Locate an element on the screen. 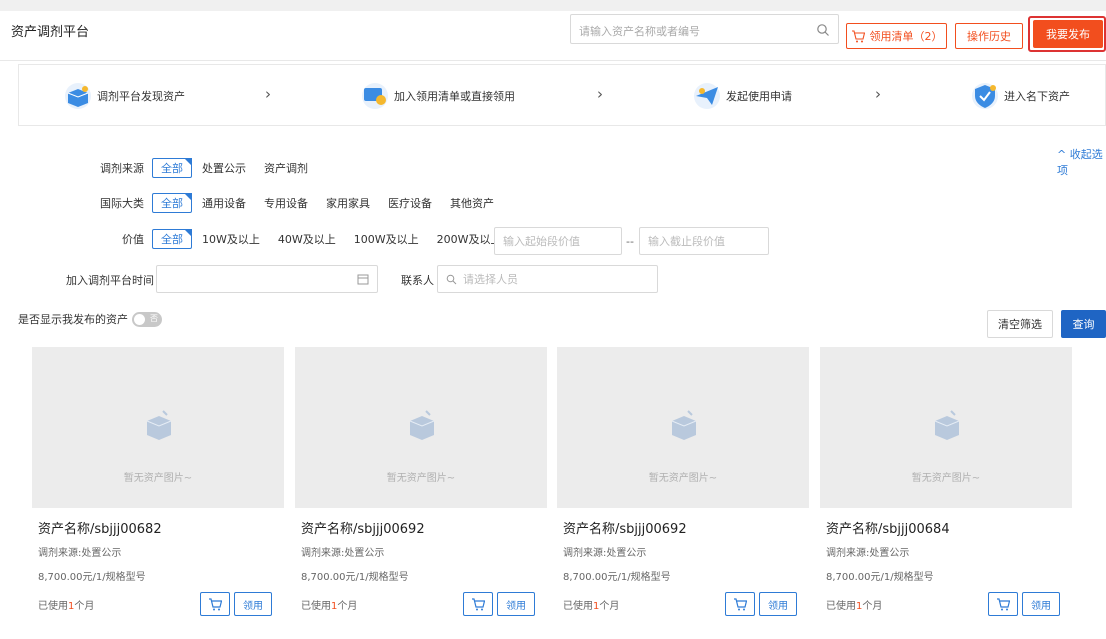  show-mine-label: 是否显示我发布的资产 is located at coordinates (73, 319).